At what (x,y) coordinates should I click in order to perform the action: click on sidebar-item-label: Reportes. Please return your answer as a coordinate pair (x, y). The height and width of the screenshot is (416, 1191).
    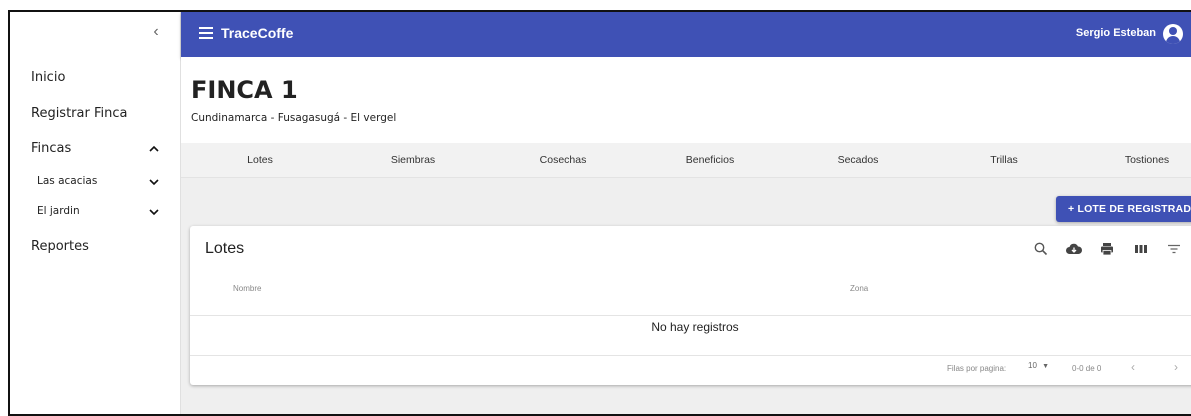
    Looking at the image, I should click on (60, 246).